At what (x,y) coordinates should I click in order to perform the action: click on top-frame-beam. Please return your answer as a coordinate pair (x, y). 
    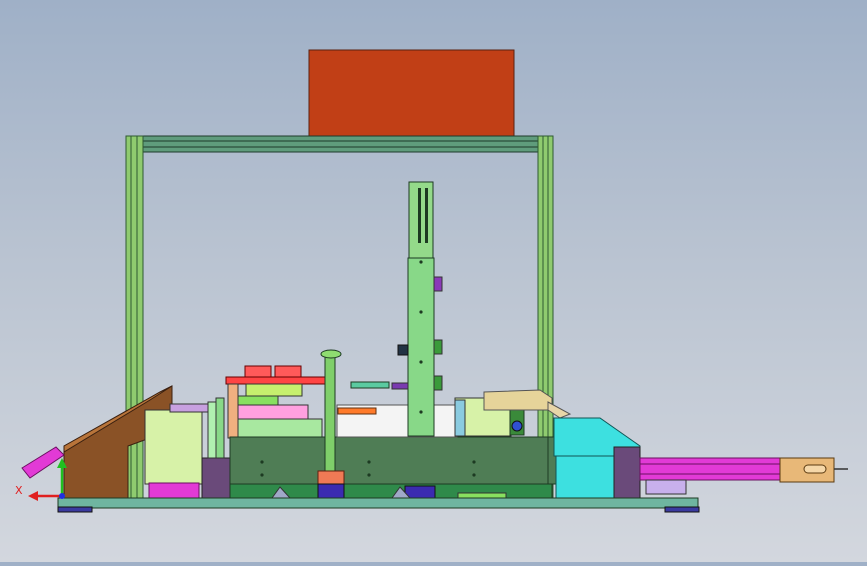
    Looking at the image, I should click on (340, 144).